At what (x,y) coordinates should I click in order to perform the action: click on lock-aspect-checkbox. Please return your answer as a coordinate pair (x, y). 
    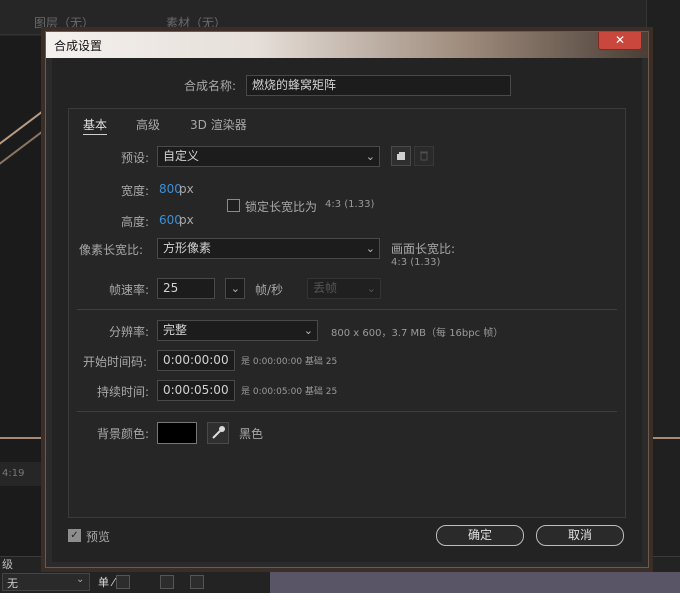
    Looking at the image, I should click on (233, 205).